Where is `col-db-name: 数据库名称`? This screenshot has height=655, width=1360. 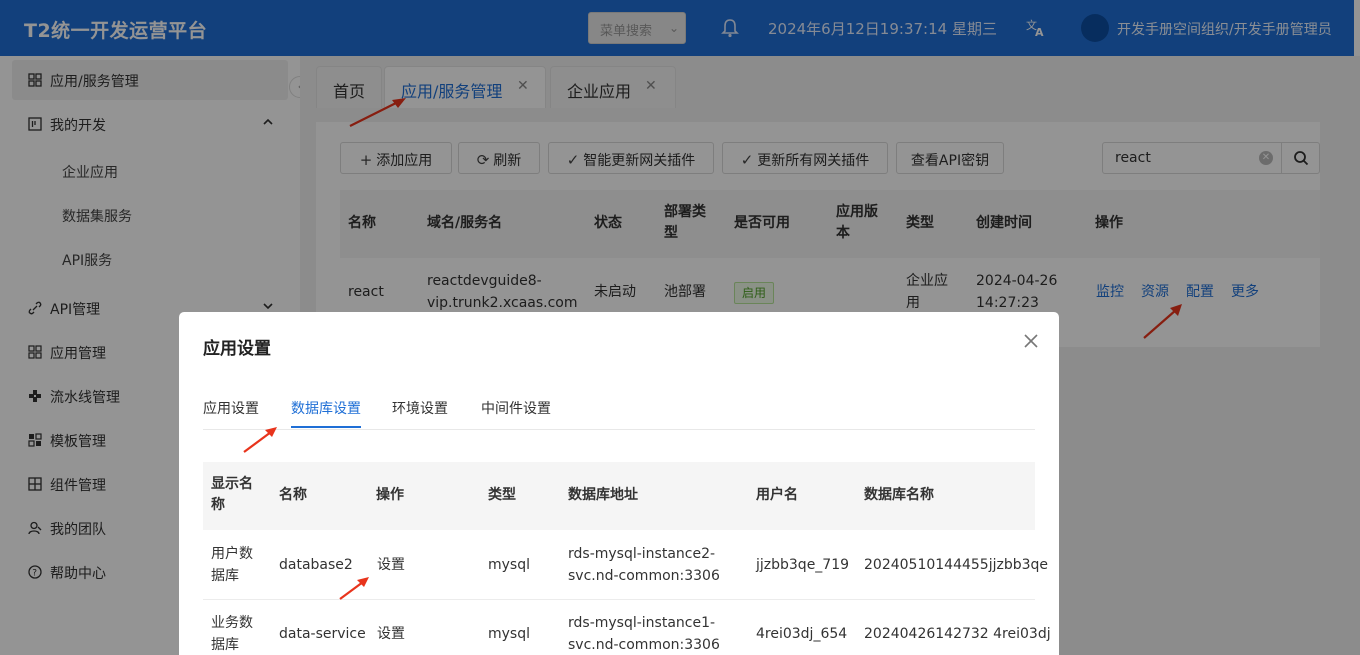 col-db-name: 数据库名称 is located at coordinates (899, 495).